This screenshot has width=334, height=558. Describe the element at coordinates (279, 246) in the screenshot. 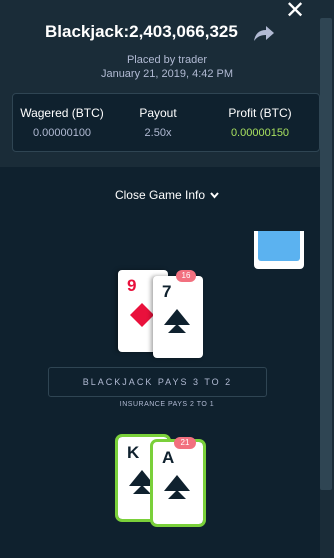

I see `card-back-face` at that location.